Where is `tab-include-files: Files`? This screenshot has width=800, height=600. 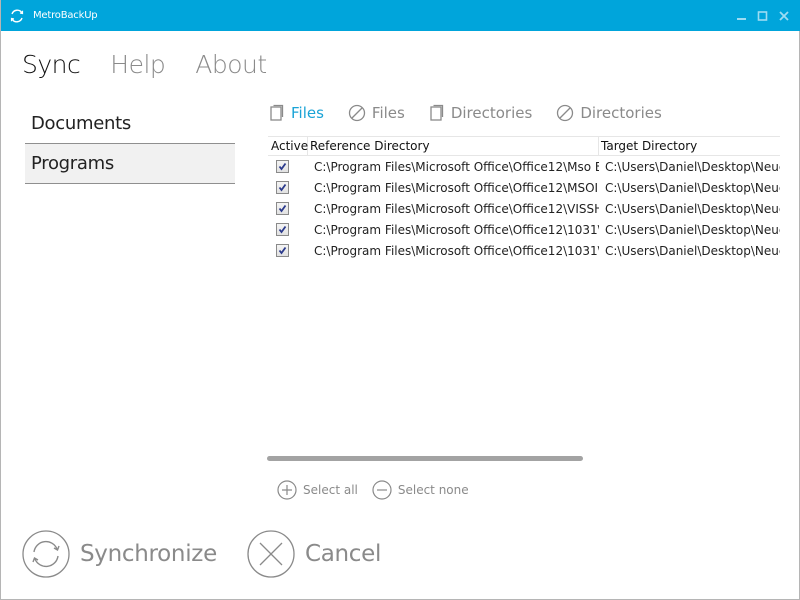 tab-include-files: Files is located at coordinates (296, 113).